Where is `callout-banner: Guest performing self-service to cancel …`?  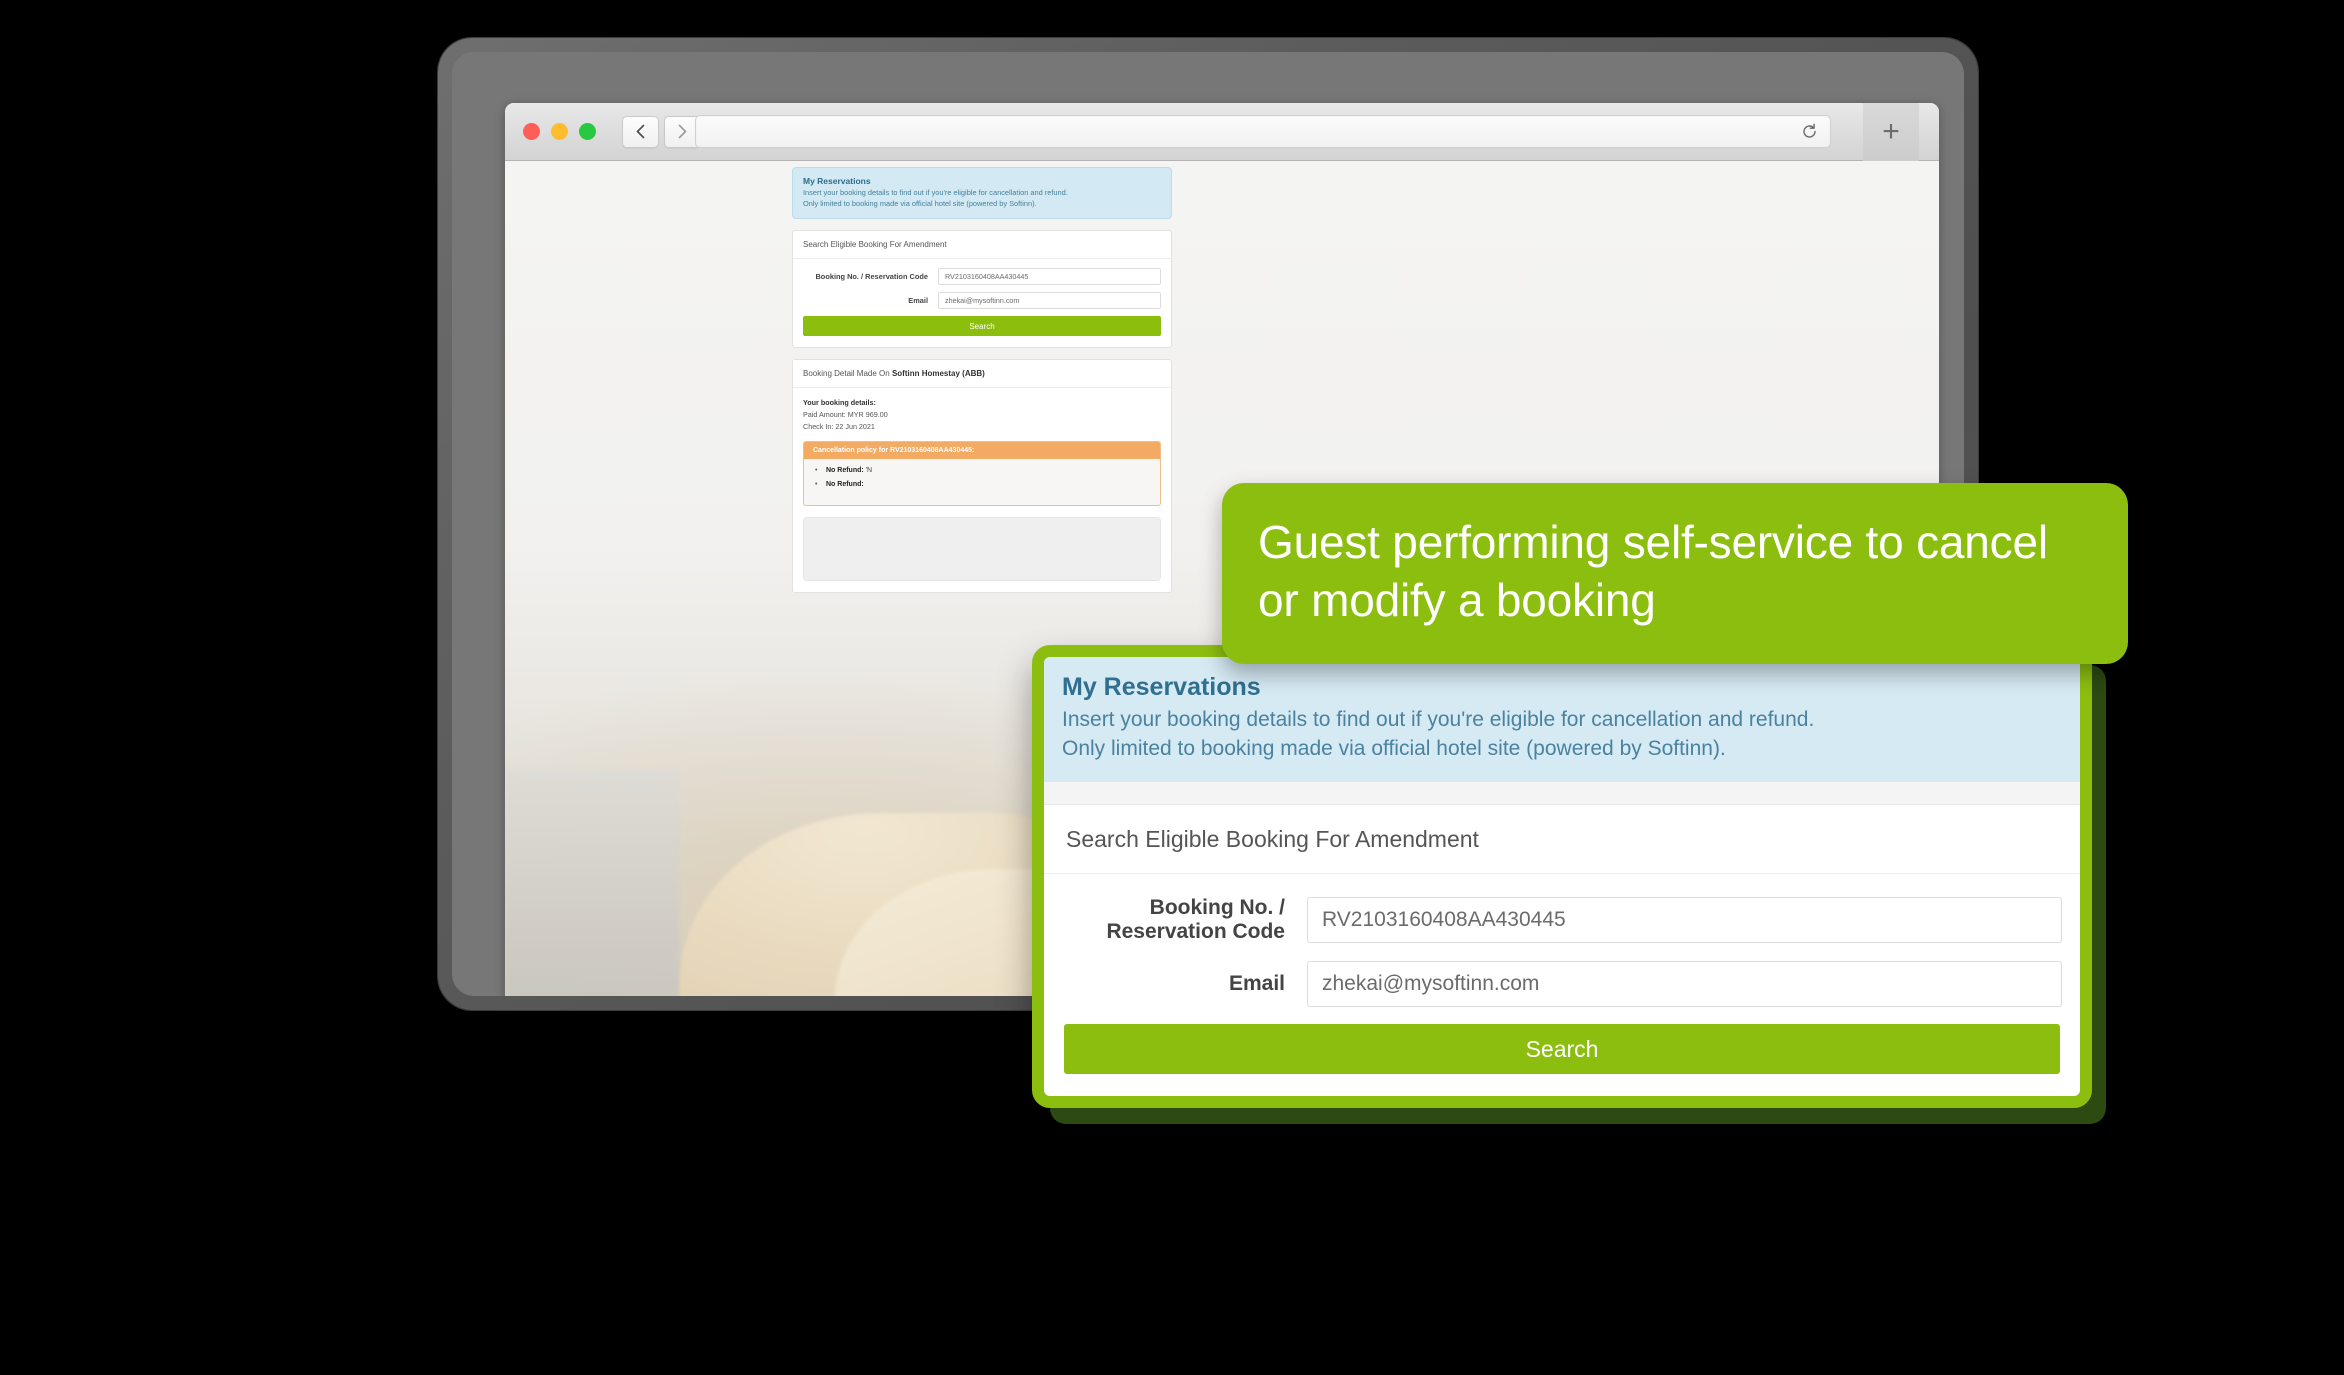 callout-banner: Guest performing self-service to cancel … is located at coordinates (1675, 573).